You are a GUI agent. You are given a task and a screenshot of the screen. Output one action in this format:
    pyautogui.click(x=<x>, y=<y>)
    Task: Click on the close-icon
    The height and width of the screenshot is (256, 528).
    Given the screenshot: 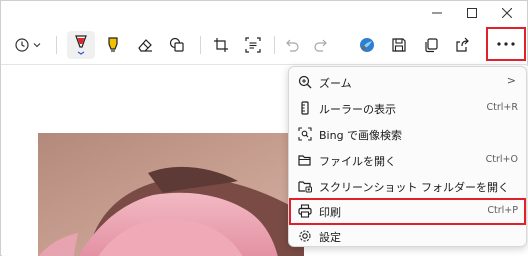 What is the action you would take?
    pyautogui.click(x=507, y=13)
    